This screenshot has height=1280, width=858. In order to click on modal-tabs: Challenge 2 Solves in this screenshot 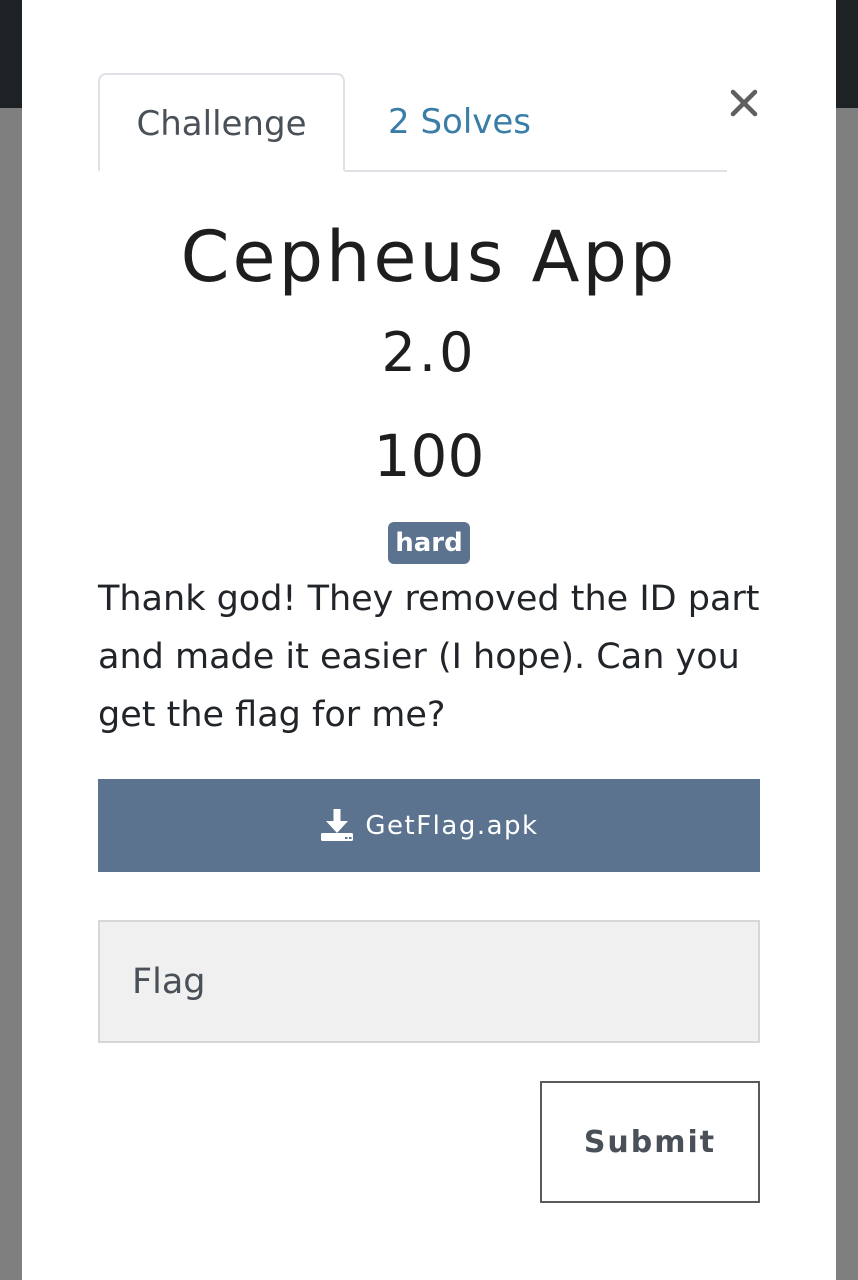, I will do `click(412, 122)`.